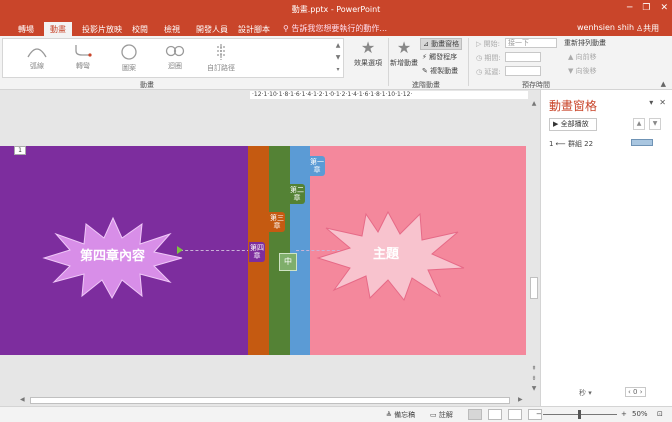 This screenshot has width=672, height=422. I want to click on vertical-scrollbar: ▲ ⇞ ⇟ ▼, so click(534, 246).